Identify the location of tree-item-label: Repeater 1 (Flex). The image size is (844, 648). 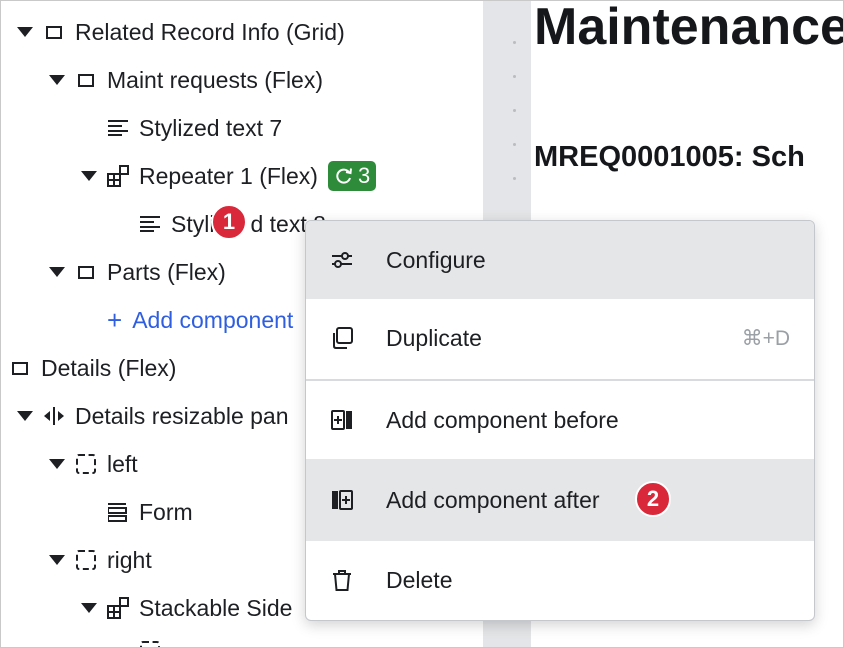
(228, 175).